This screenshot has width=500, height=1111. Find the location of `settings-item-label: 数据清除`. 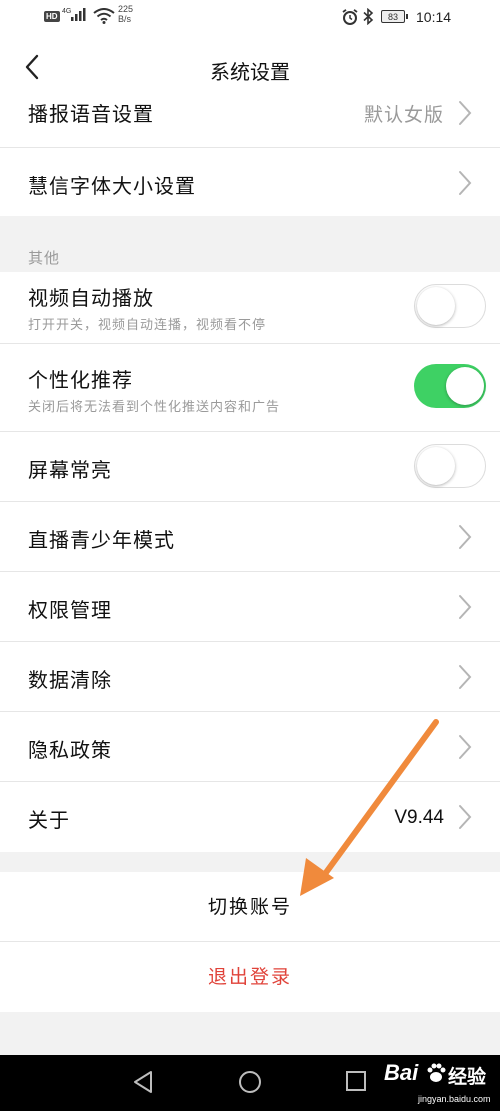

settings-item-label: 数据清除 is located at coordinates (70, 680).